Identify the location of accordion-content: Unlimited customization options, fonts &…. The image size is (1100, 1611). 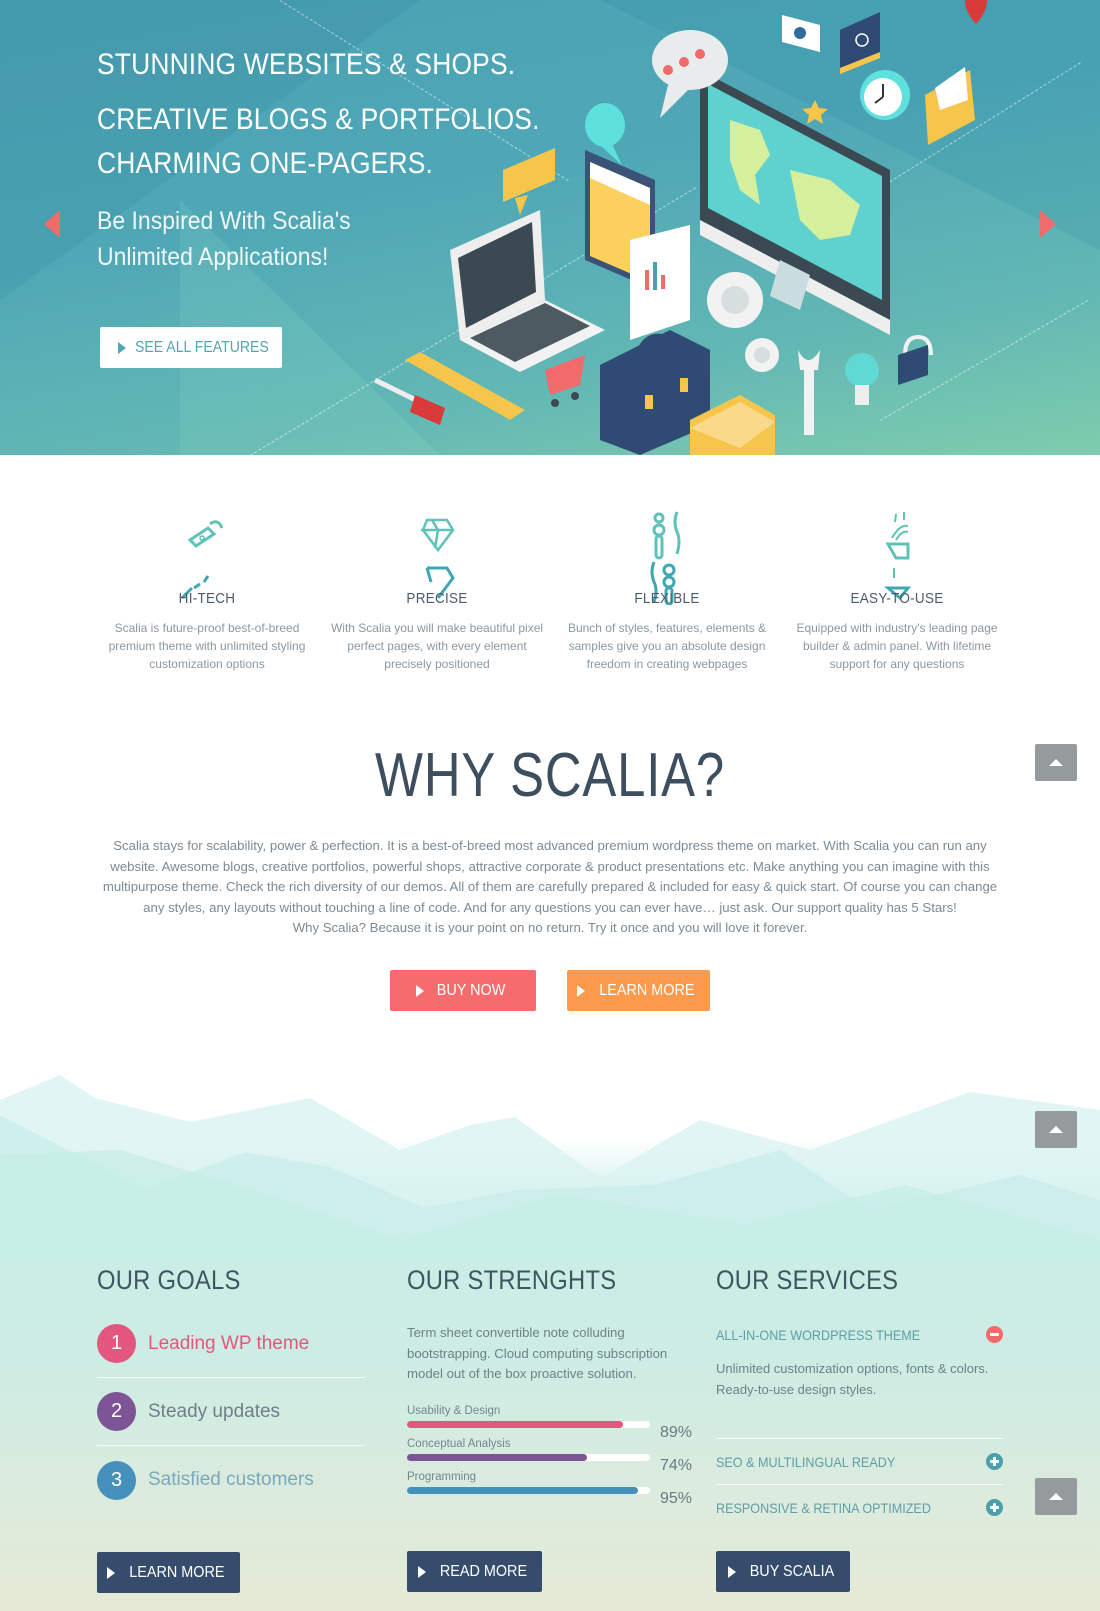
(859, 1379).